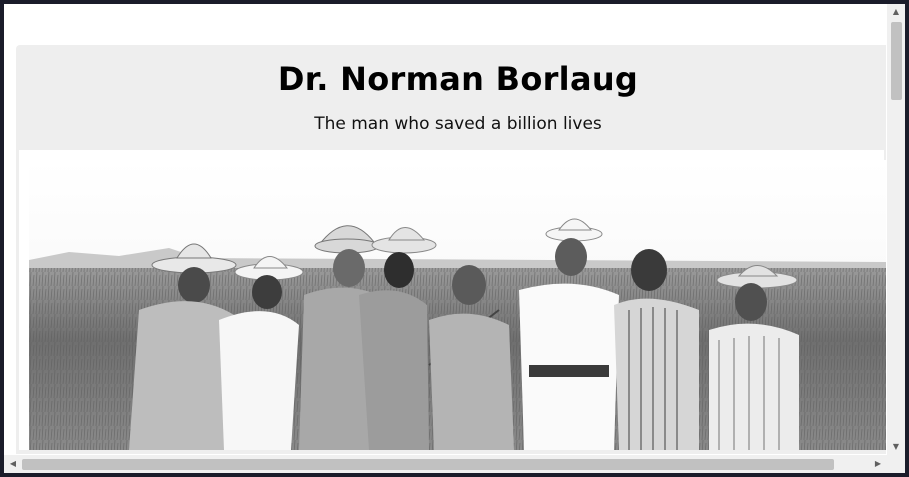 The image size is (909, 477). Describe the element at coordinates (458, 124) in the screenshot. I see `page-subtitle: The man who saved a billion lives` at that location.